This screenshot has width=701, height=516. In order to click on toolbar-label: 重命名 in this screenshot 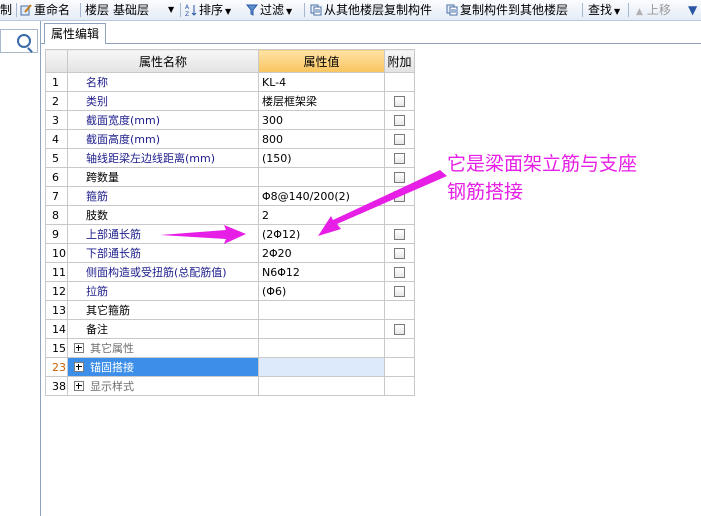, I will do `click(52, 10)`.